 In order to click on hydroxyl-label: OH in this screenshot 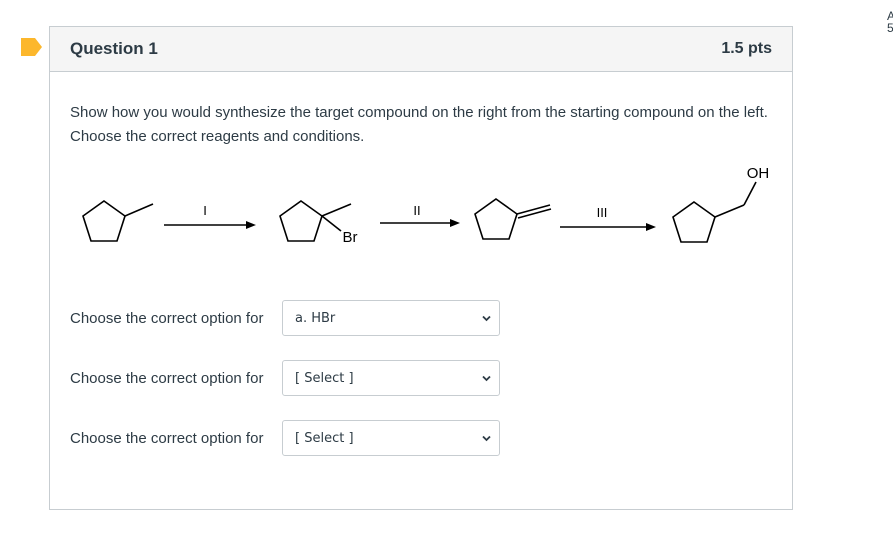, I will do `click(758, 173)`.